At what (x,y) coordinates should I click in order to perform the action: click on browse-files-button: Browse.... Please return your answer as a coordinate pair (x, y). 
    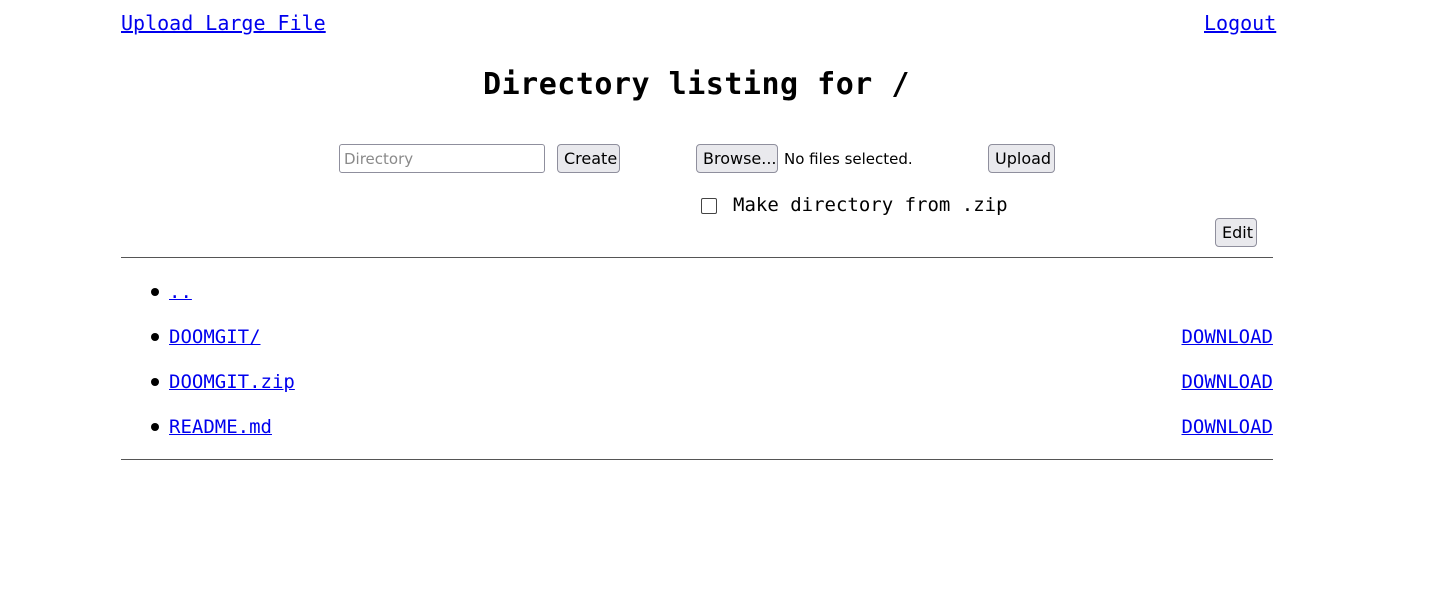
    Looking at the image, I should click on (737, 158).